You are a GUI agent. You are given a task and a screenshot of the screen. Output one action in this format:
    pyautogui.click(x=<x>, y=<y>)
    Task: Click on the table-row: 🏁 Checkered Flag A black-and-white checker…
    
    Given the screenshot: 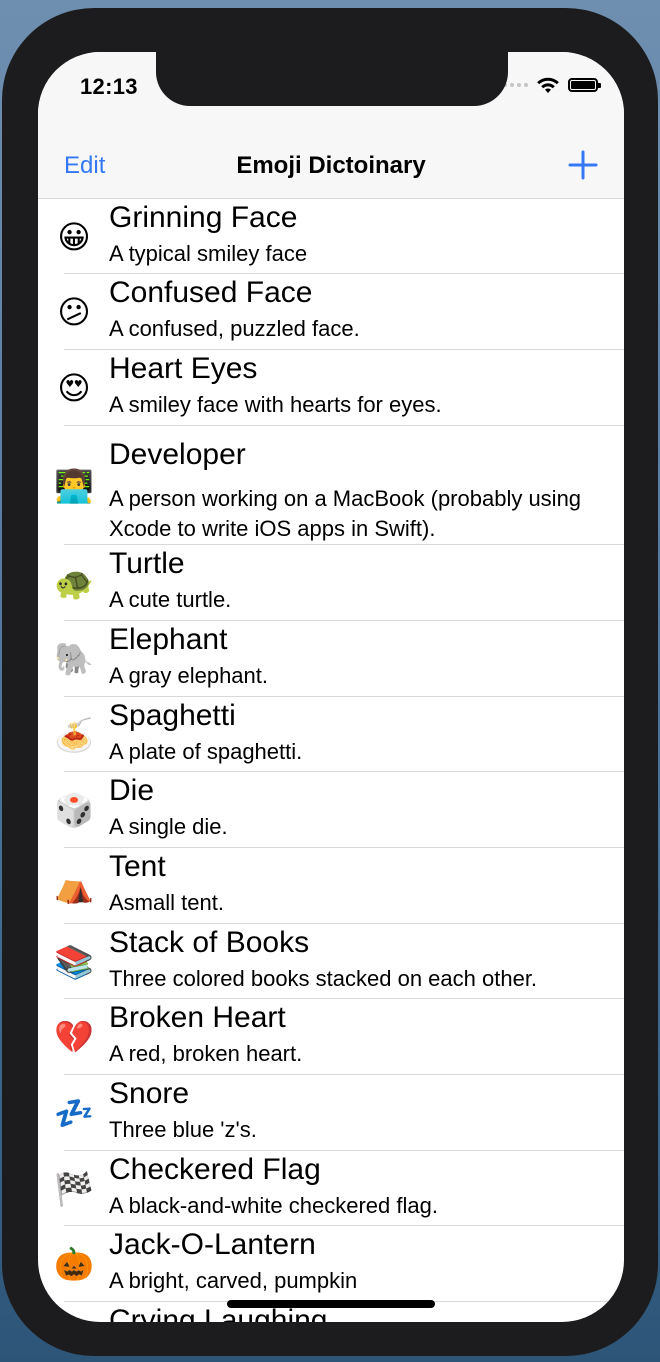 What is the action you would take?
    pyautogui.click(x=331, y=1188)
    